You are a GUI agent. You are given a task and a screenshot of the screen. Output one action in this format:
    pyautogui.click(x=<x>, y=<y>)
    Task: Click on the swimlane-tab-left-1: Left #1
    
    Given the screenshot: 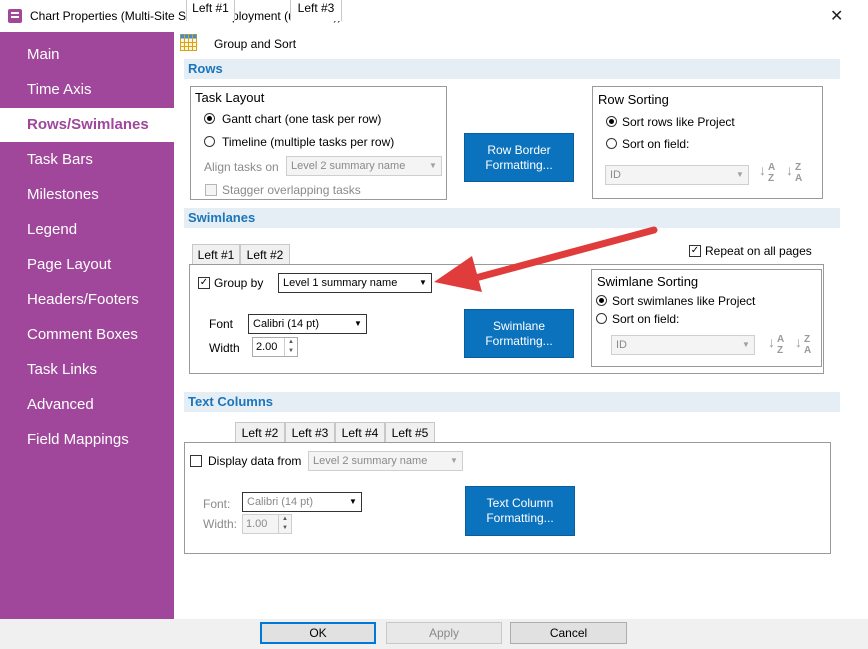 What is the action you would take?
    pyautogui.click(x=216, y=254)
    